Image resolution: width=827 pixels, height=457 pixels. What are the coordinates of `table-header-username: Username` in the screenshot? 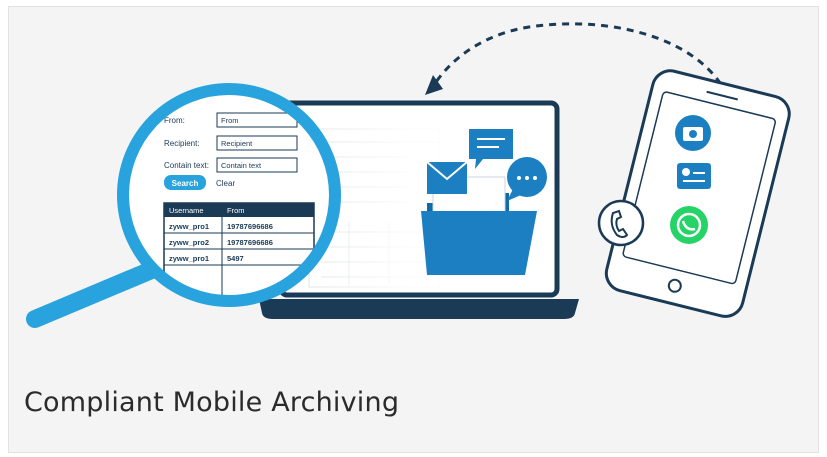 It's located at (186, 210).